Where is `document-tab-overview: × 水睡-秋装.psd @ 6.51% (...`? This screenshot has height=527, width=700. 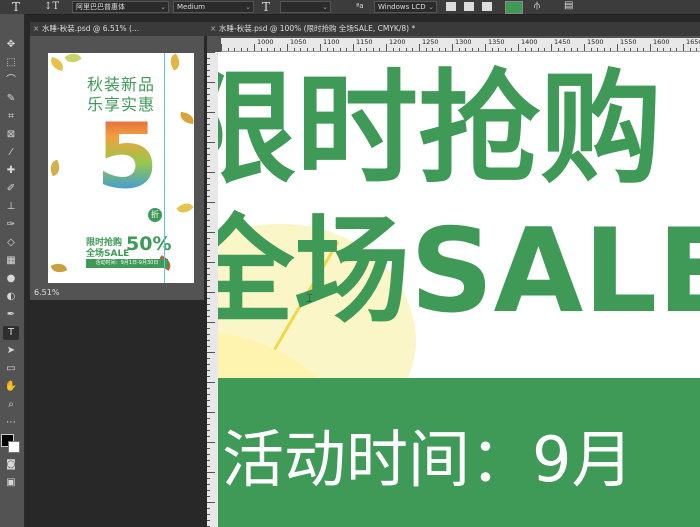
document-tab-overview: × 水睡-秋装.psd @ 6.51% (... is located at coordinates (123, 29).